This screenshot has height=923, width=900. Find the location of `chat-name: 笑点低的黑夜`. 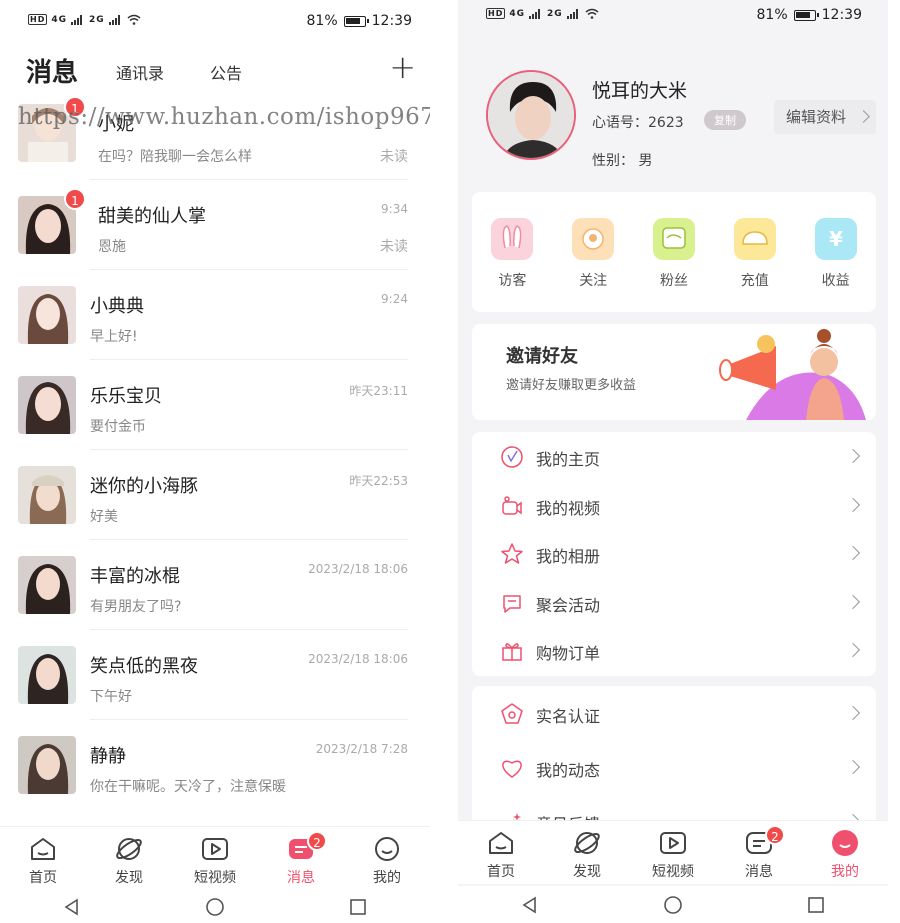

chat-name: 笑点低的黑夜 is located at coordinates (144, 666).